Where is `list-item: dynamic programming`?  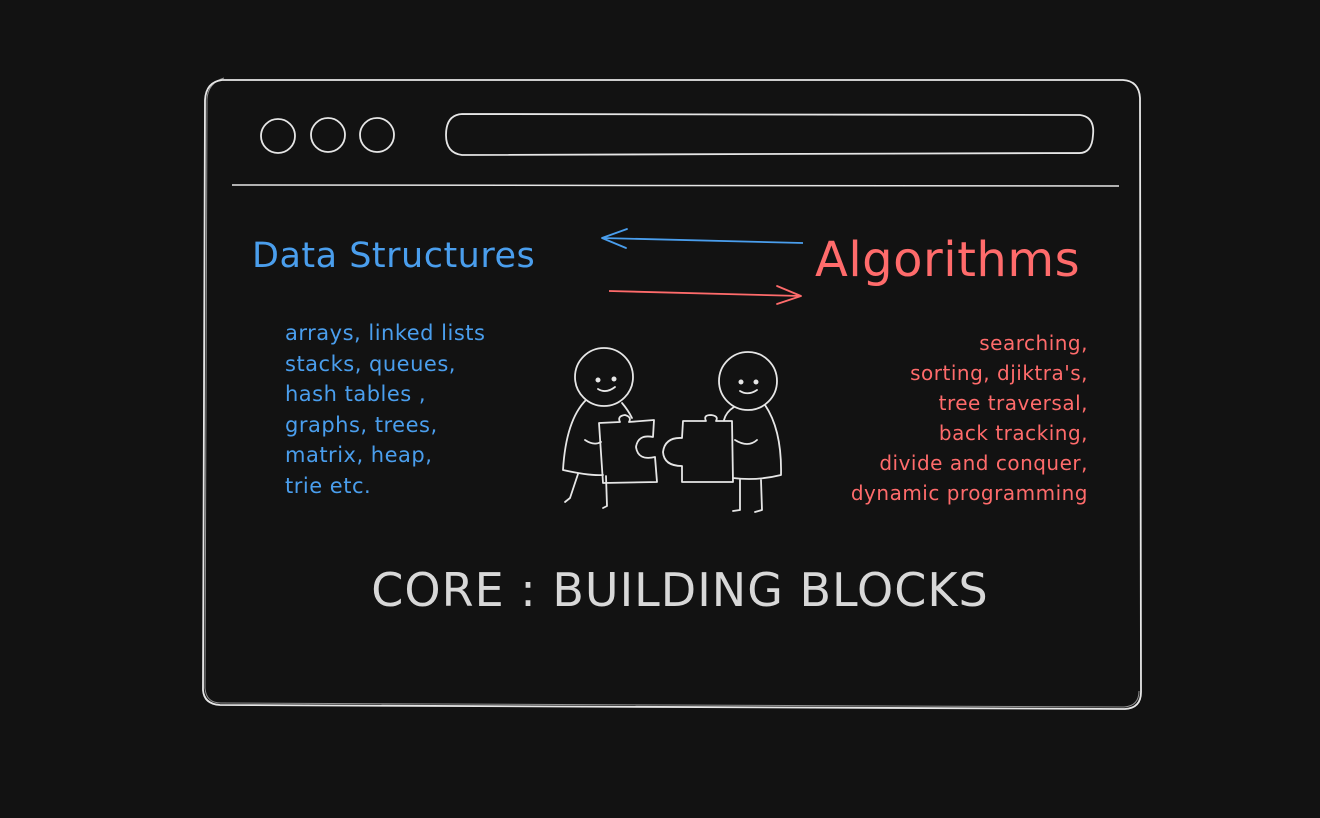
list-item: dynamic programming is located at coordinates (969, 493).